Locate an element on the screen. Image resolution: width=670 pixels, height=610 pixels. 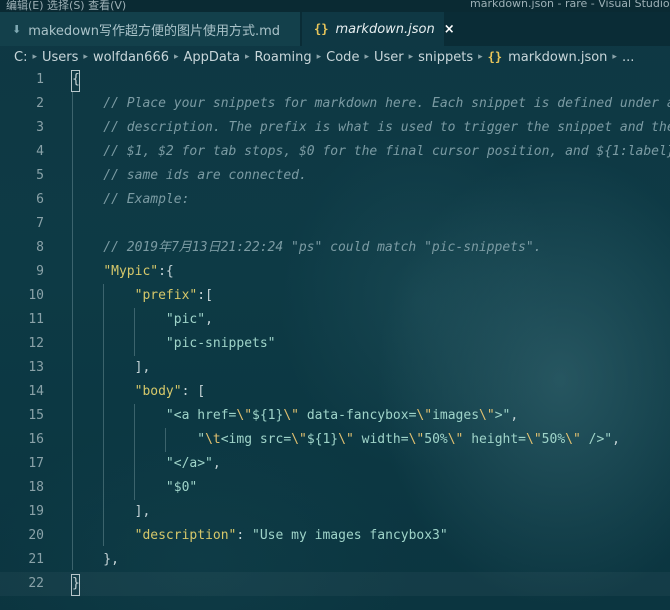
code-line: 6 // Example: is located at coordinates (335, 200).